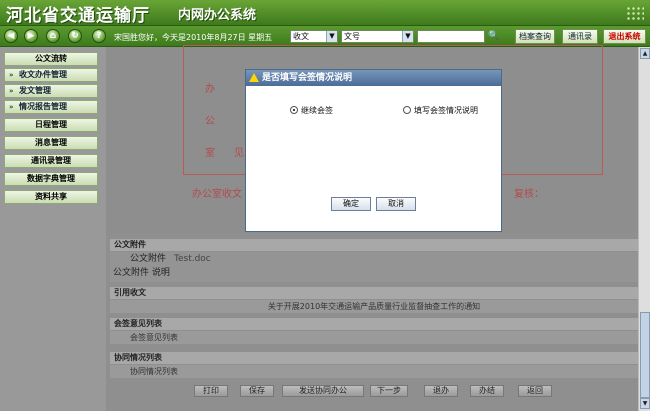  What do you see at coordinates (317, 110) in the screenshot?
I see `continue-cosign-label: 继续会签` at bounding box center [317, 110].